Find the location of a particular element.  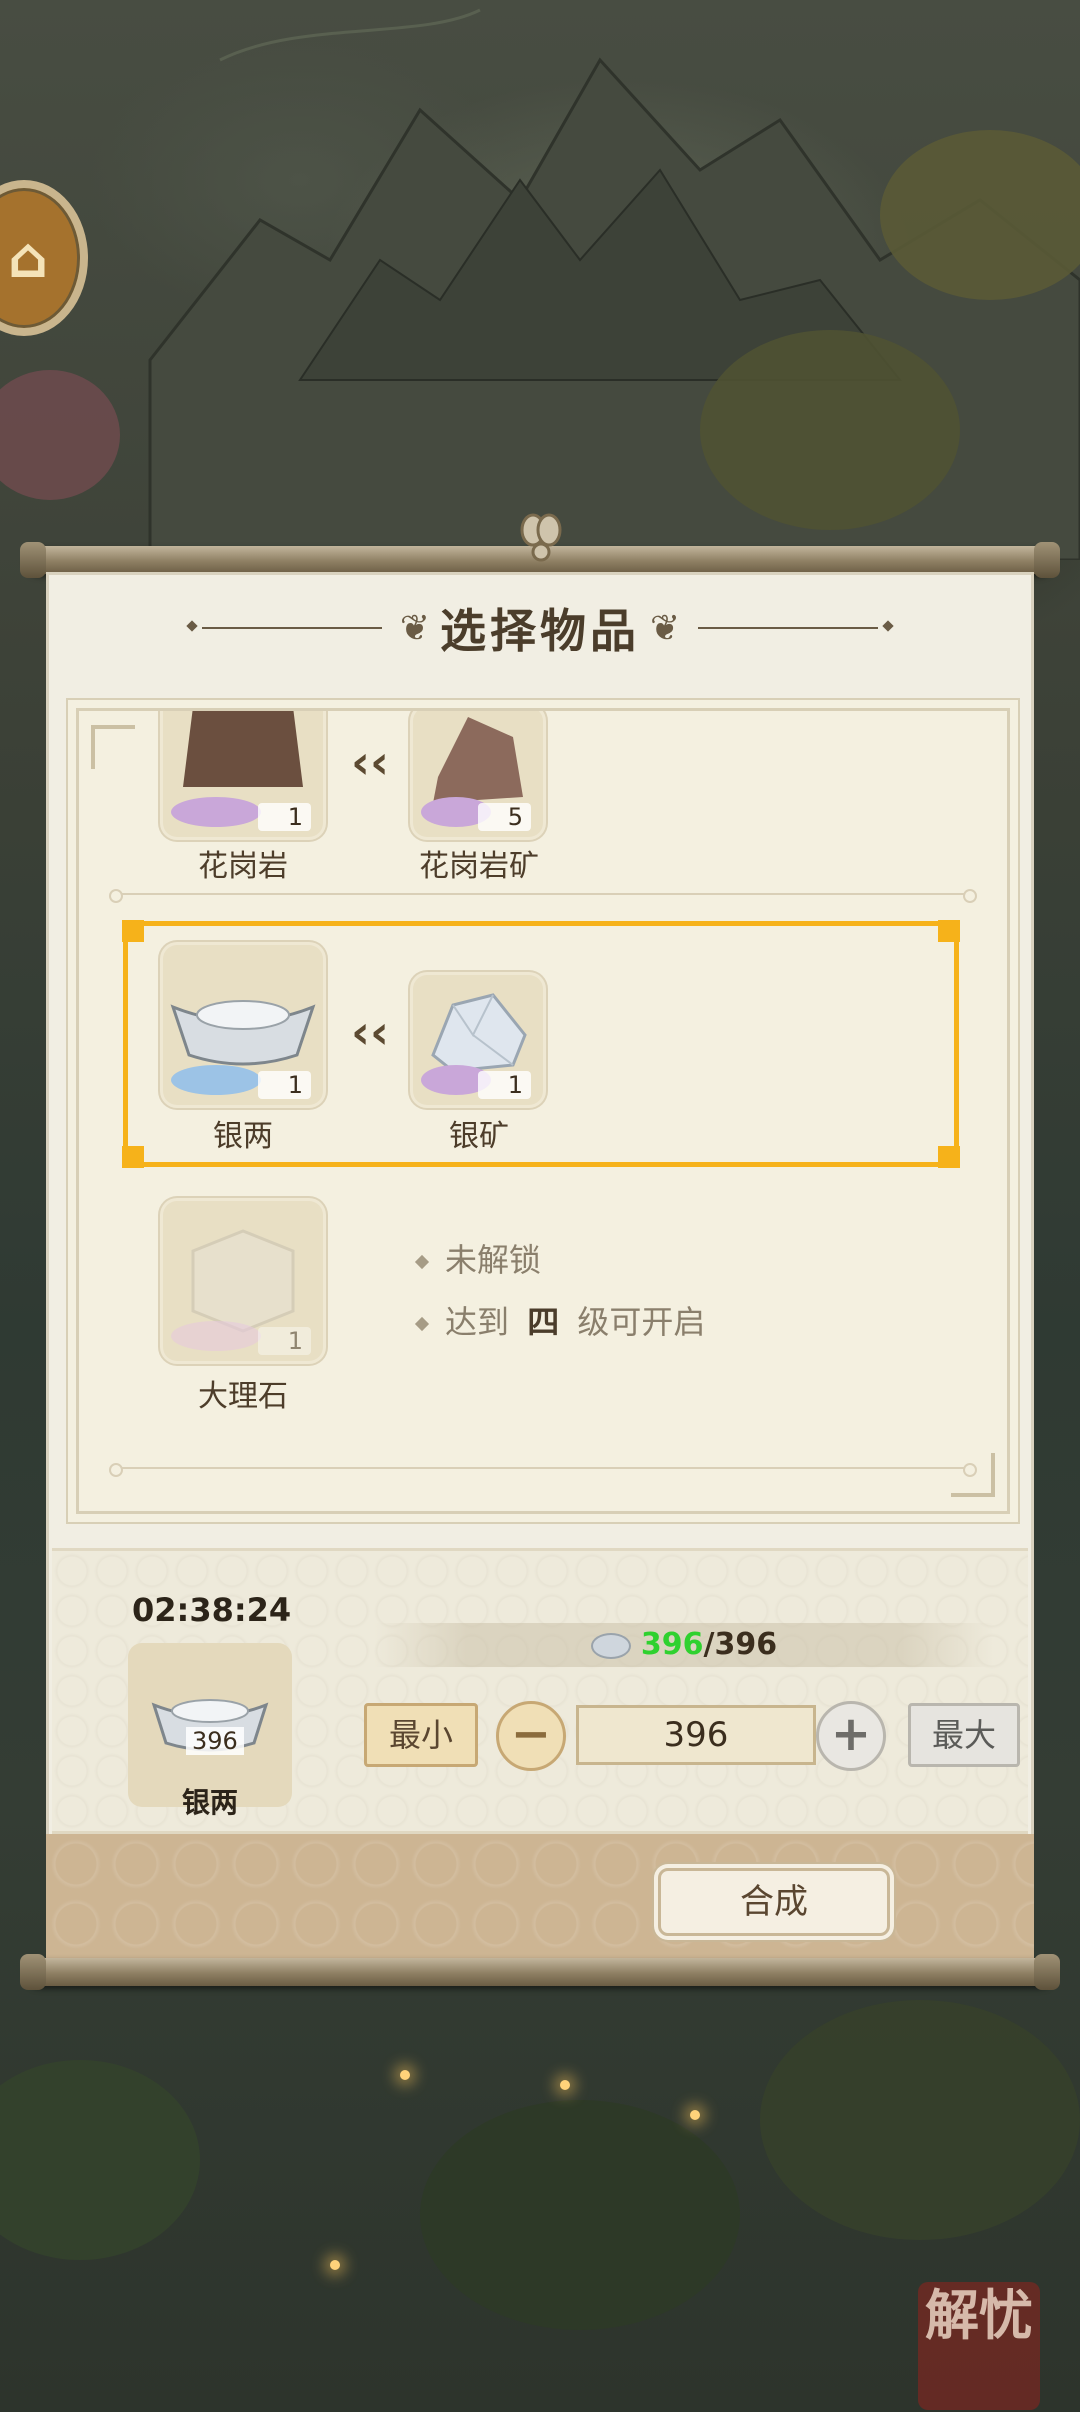

title-ornament-left is located at coordinates (291, 628).